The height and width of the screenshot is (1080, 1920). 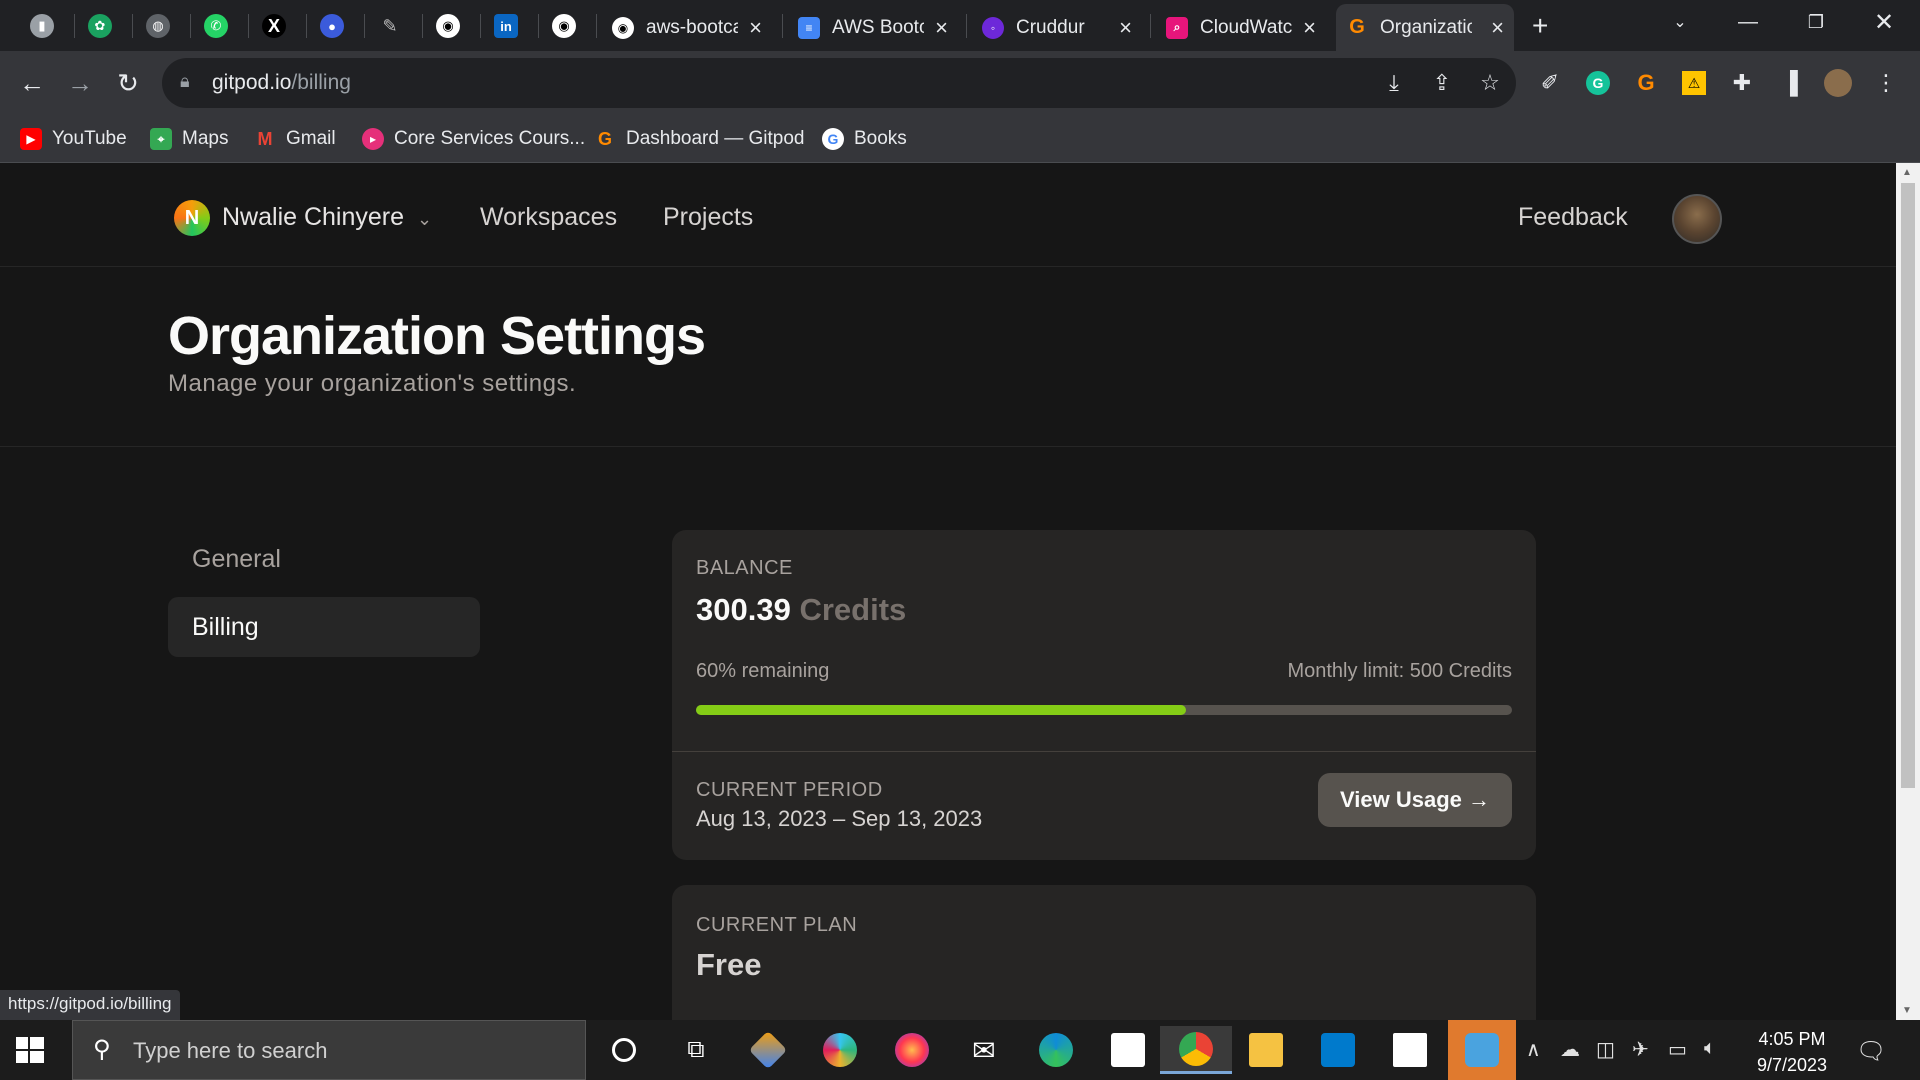 What do you see at coordinates (1886, 83) in the screenshot?
I see `menu-dots-icon: ⋮` at bounding box center [1886, 83].